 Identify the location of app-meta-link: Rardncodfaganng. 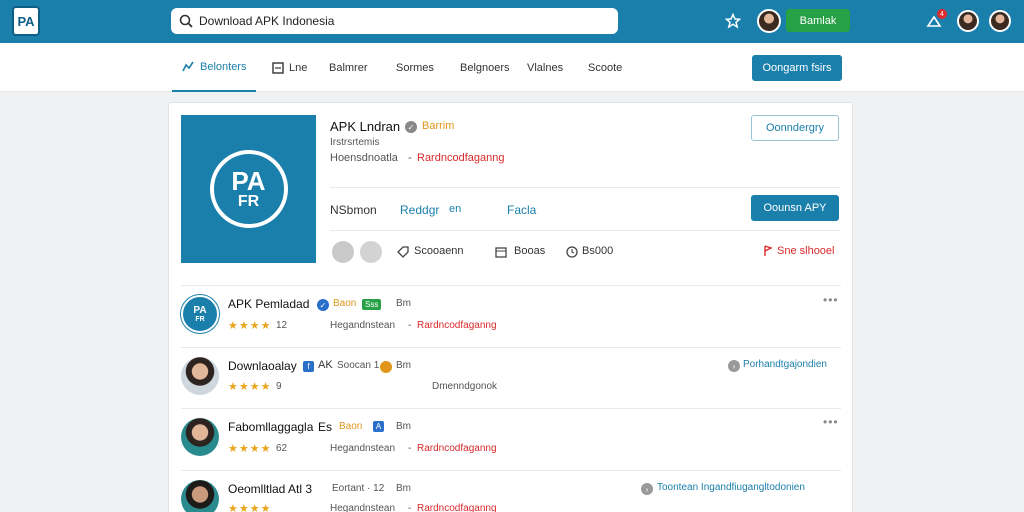
(460, 158).